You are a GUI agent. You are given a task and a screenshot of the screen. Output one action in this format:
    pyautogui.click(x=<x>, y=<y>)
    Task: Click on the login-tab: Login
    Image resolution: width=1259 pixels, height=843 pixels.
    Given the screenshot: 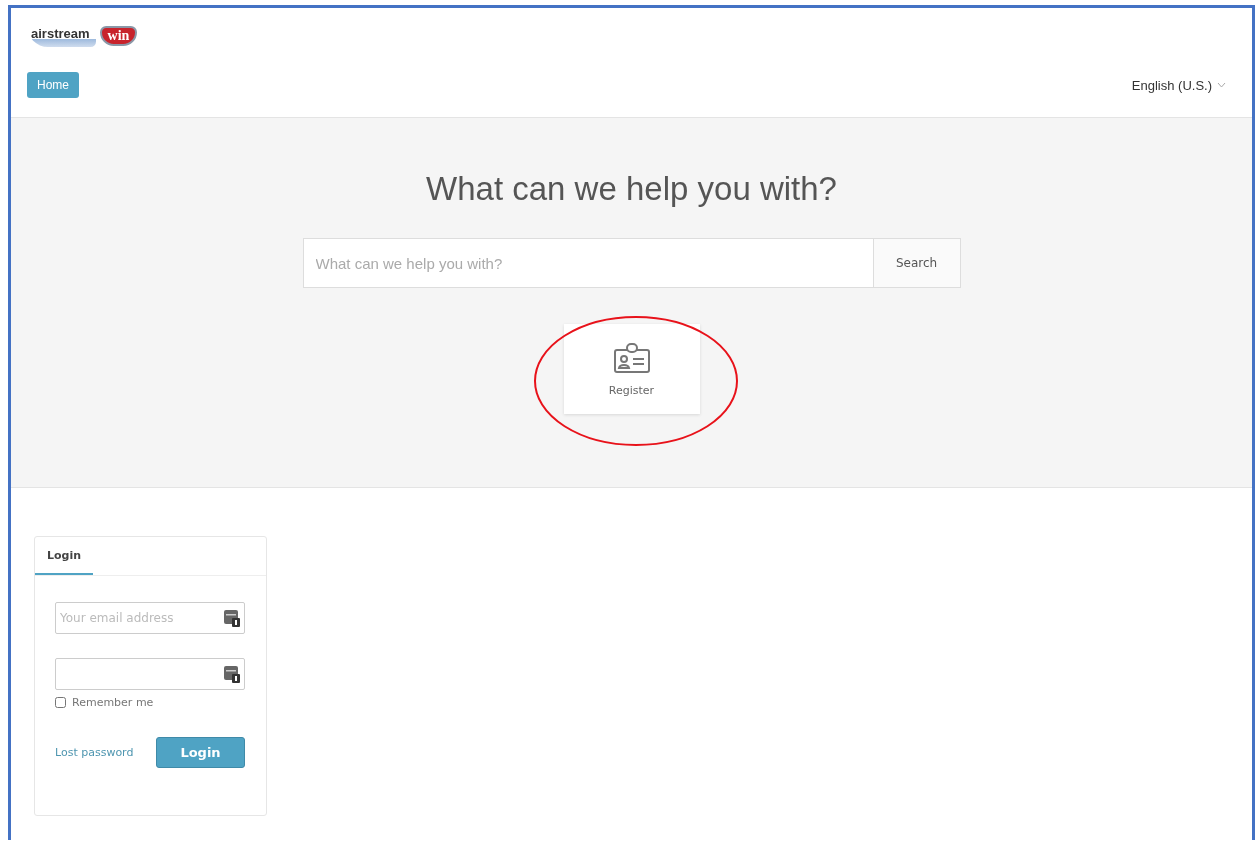 What is the action you would take?
    pyautogui.click(x=64, y=556)
    